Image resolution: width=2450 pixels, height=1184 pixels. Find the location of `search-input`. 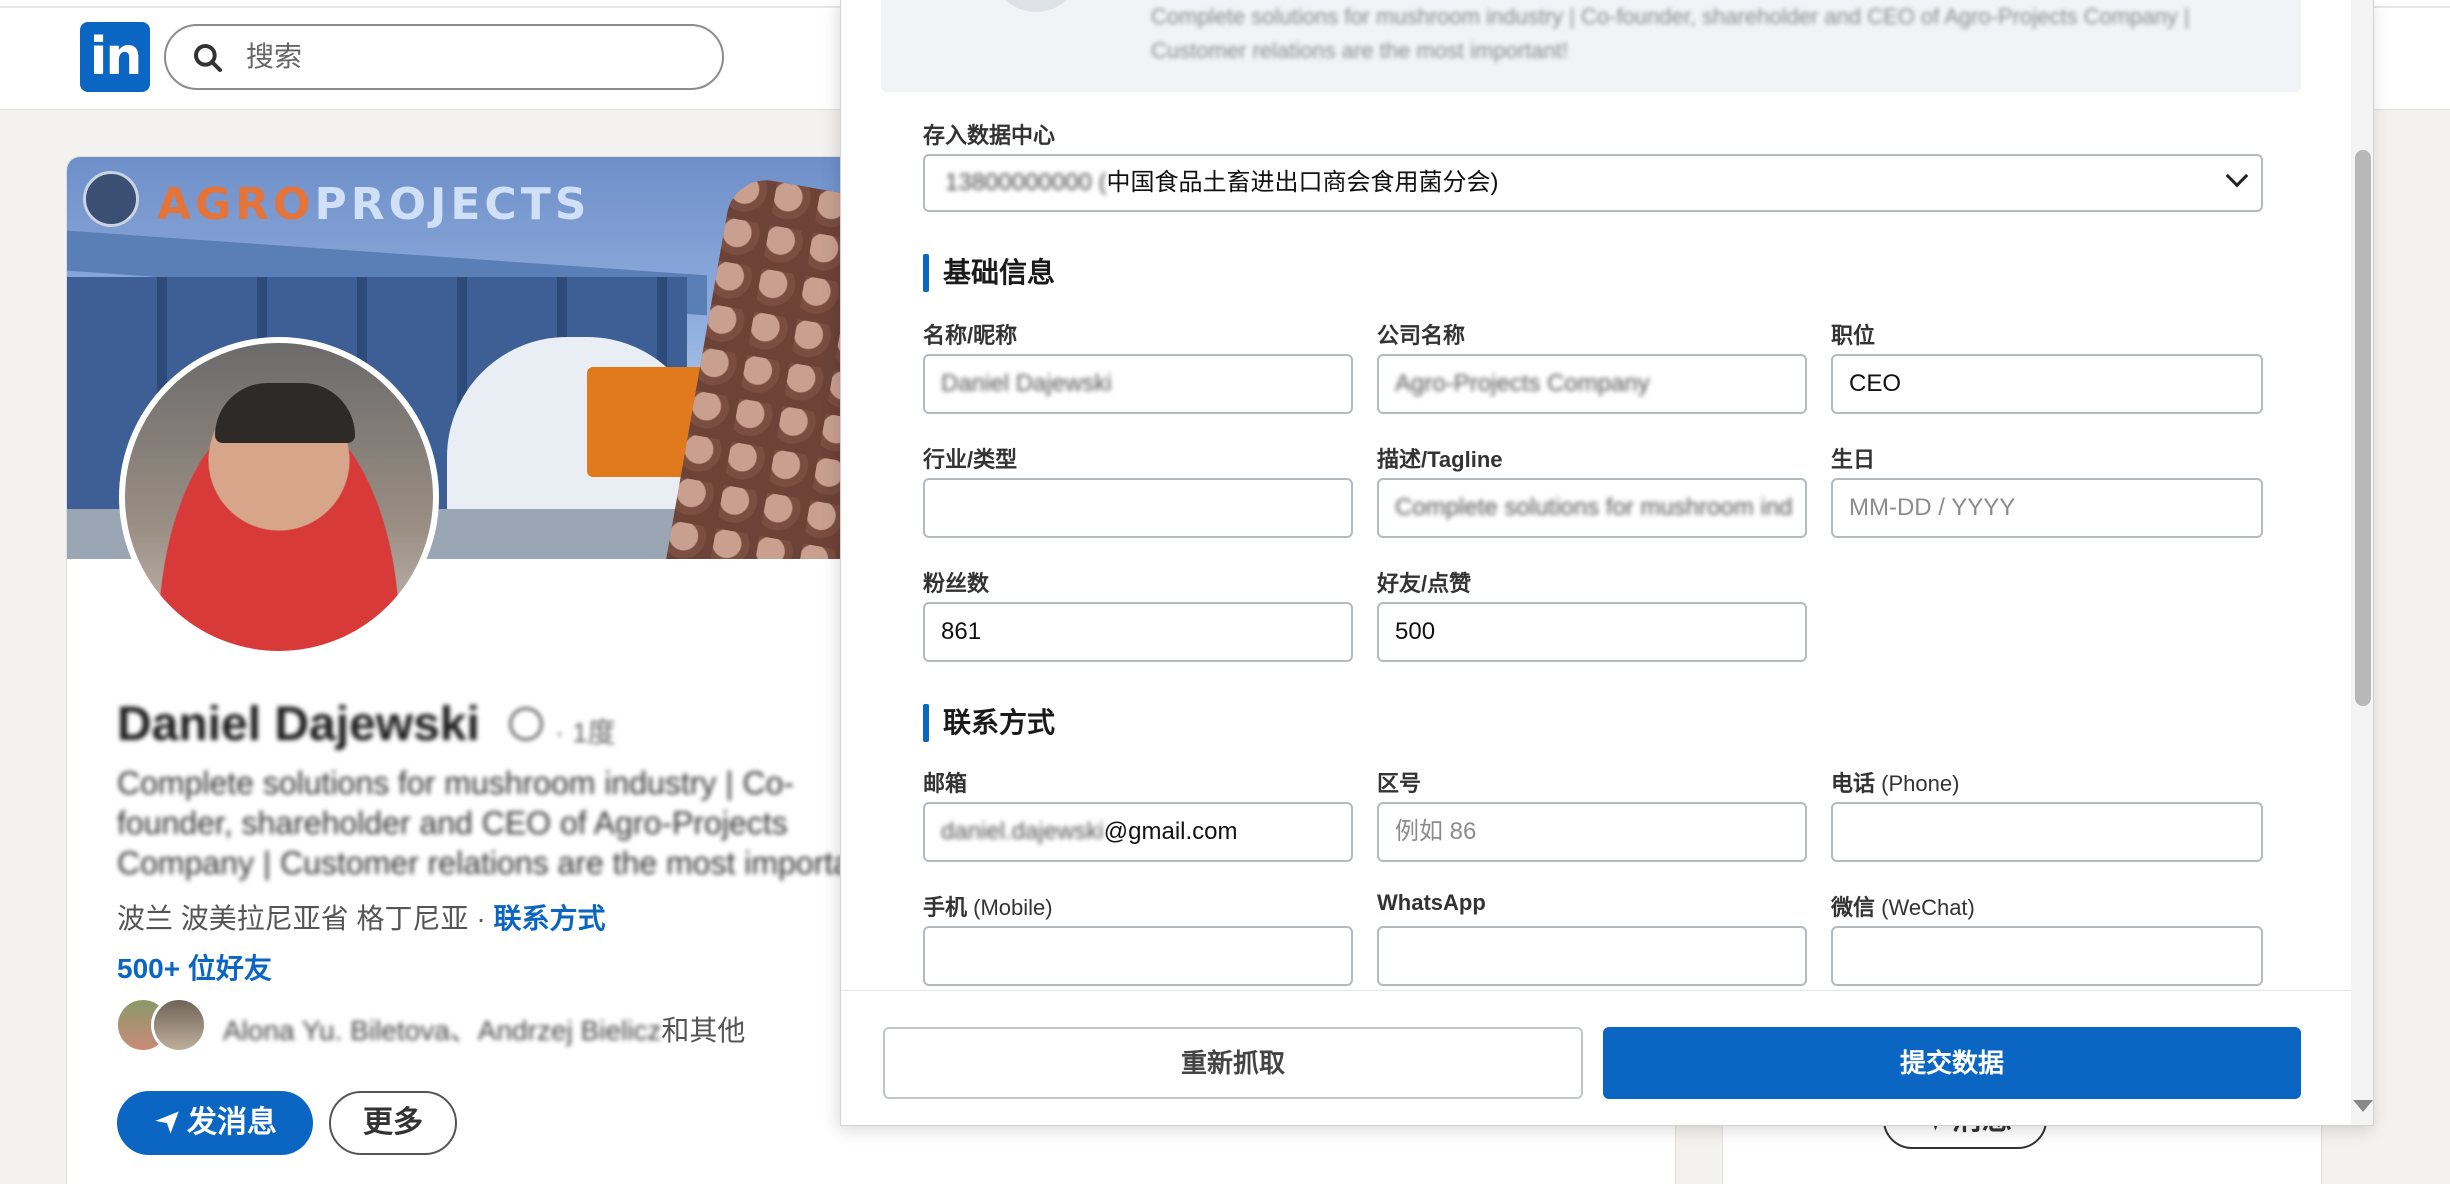

search-input is located at coordinates (476, 57).